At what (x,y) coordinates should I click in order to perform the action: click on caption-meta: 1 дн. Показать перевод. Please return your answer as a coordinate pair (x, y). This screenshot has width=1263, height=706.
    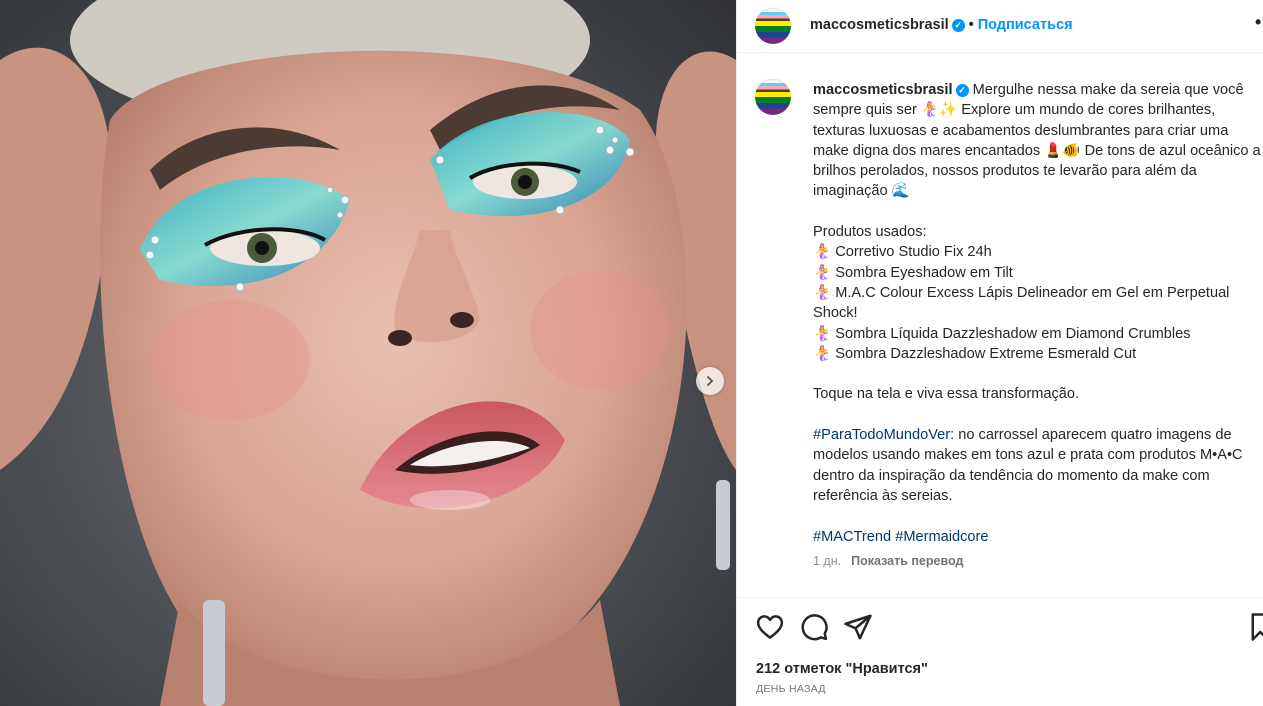
    Looking at the image, I should click on (888, 561).